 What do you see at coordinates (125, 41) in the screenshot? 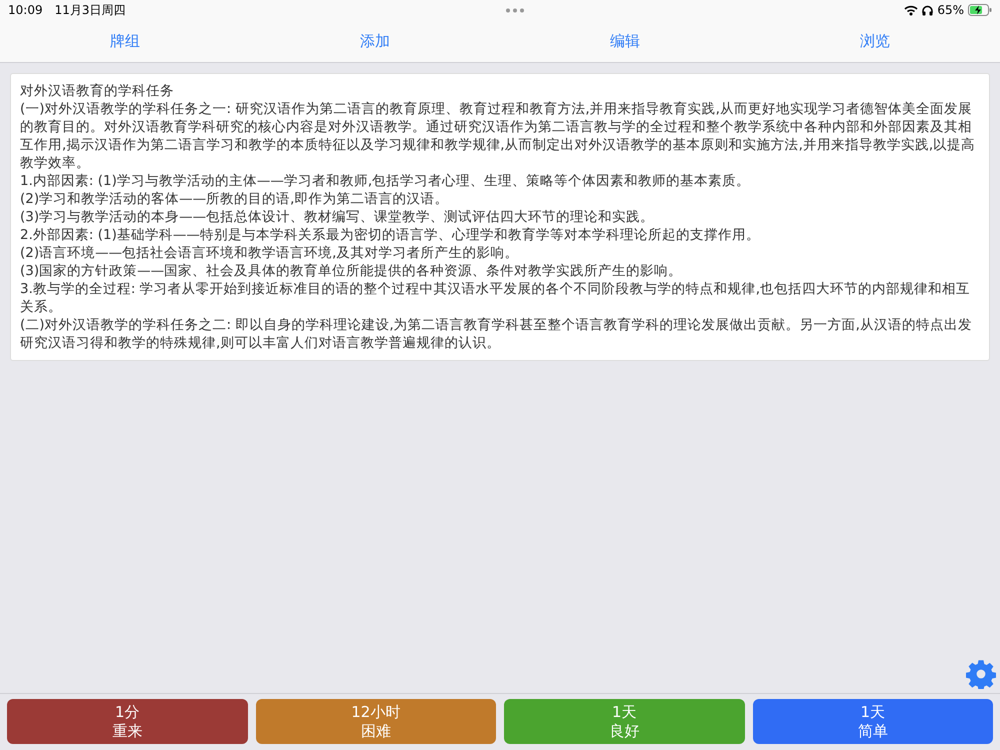
I see `toolbar-button: 牌组` at bounding box center [125, 41].